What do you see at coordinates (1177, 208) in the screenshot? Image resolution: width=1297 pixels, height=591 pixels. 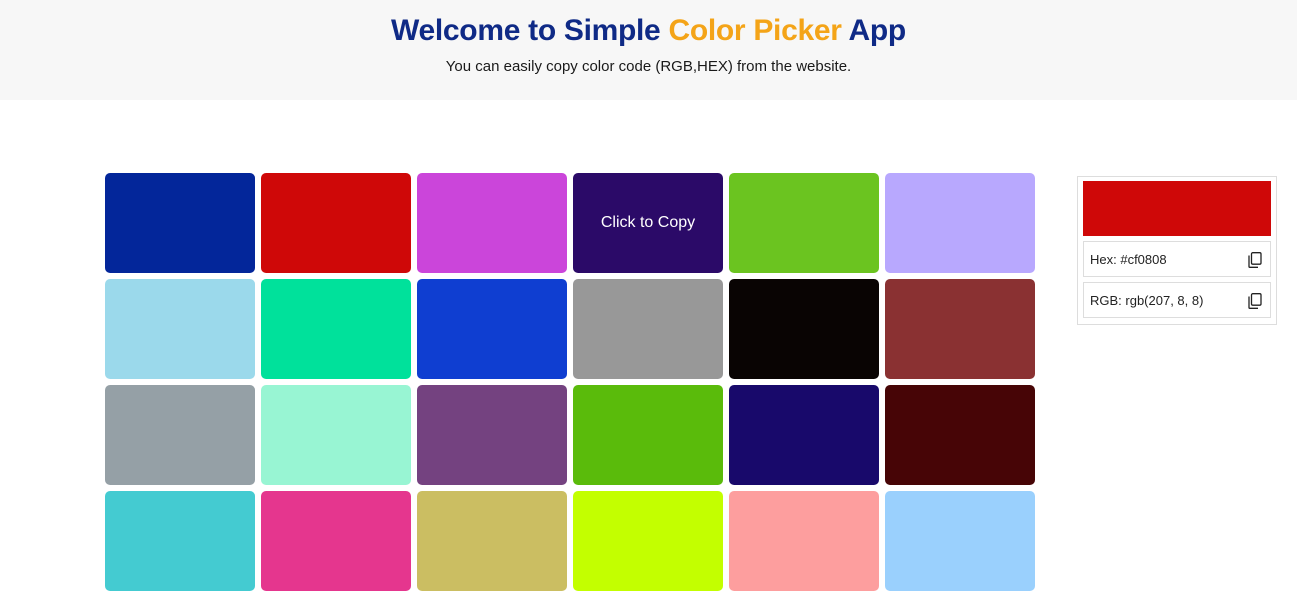 I see `selected-color-preview` at bounding box center [1177, 208].